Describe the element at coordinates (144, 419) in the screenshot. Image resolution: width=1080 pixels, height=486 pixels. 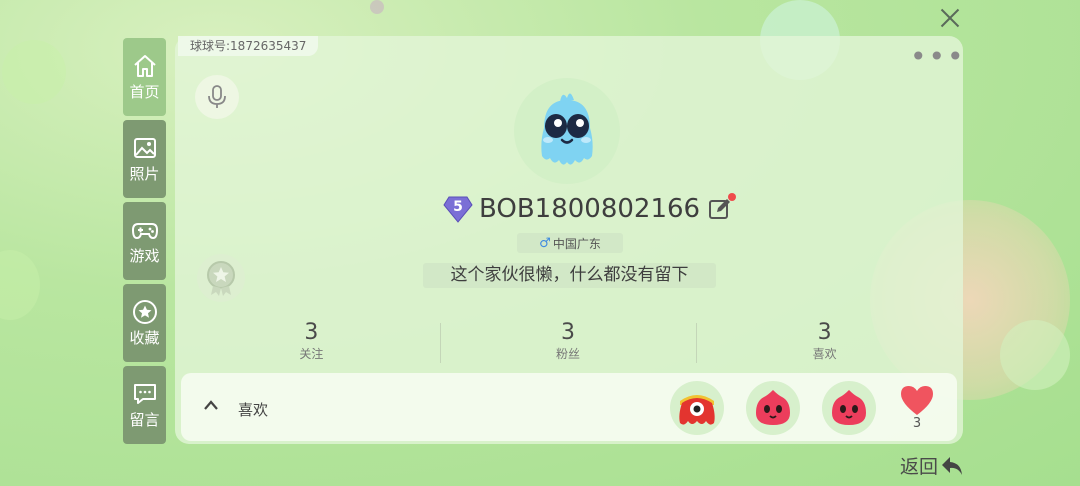
I see `sidebar-item-label: 留言` at that location.